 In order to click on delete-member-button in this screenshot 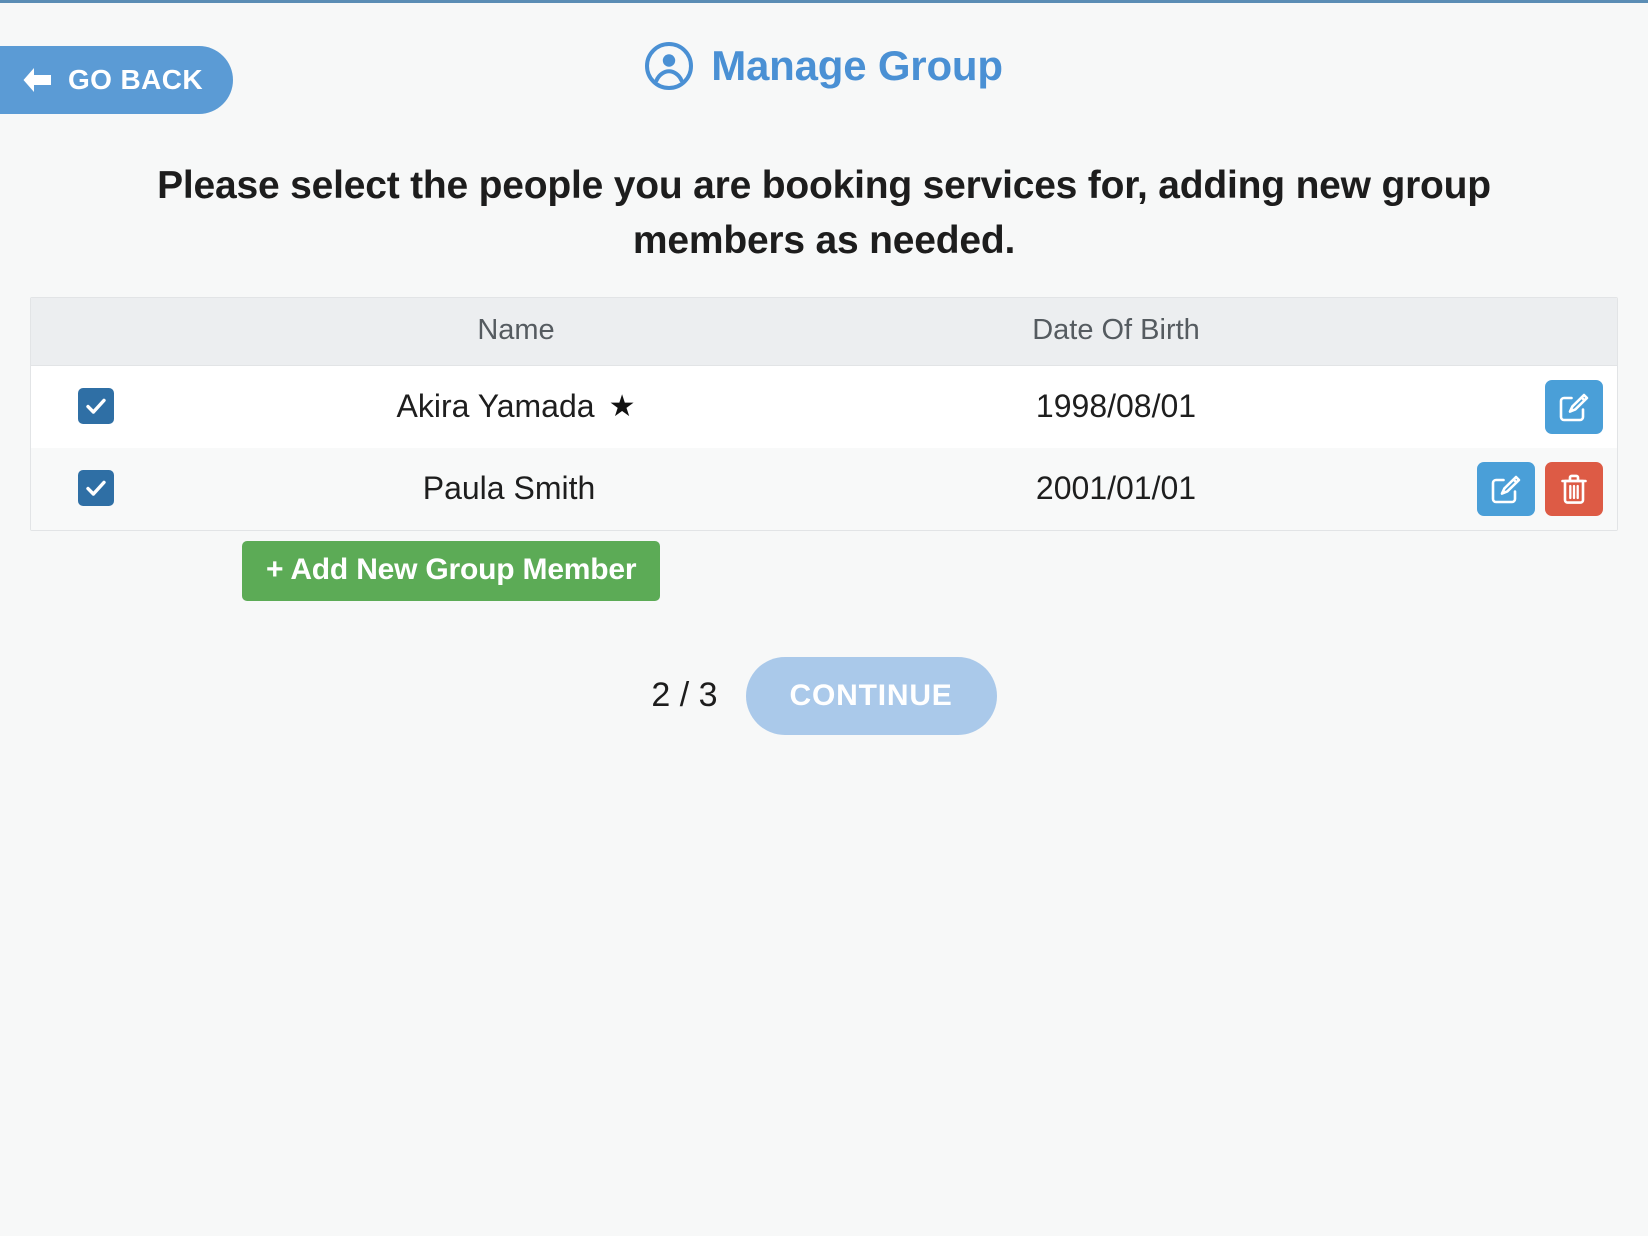, I will do `click(1574, 488)`.